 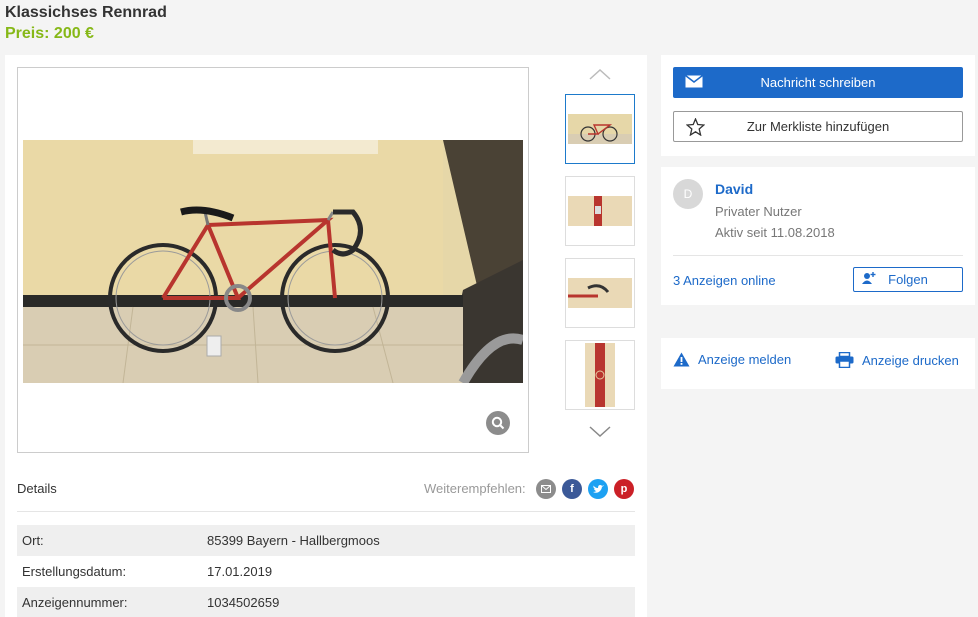 I want to click on twitter-share-icon, so click(x=598, y=489).